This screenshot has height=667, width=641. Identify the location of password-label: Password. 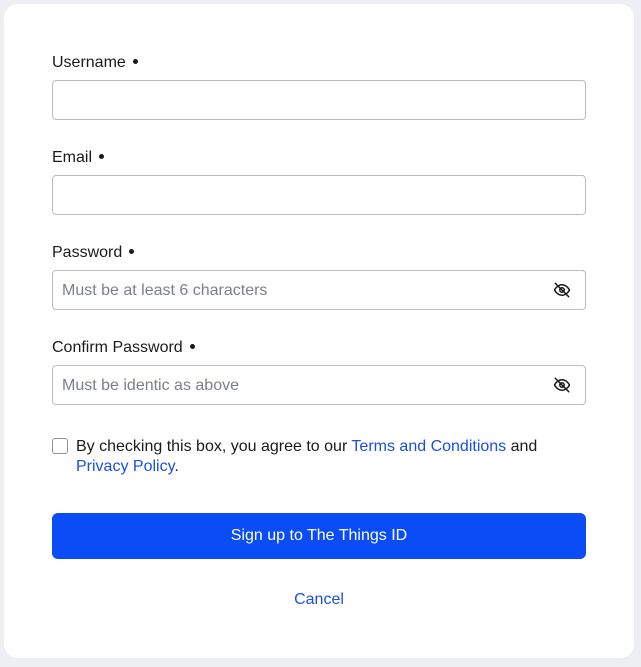
(93, 253).